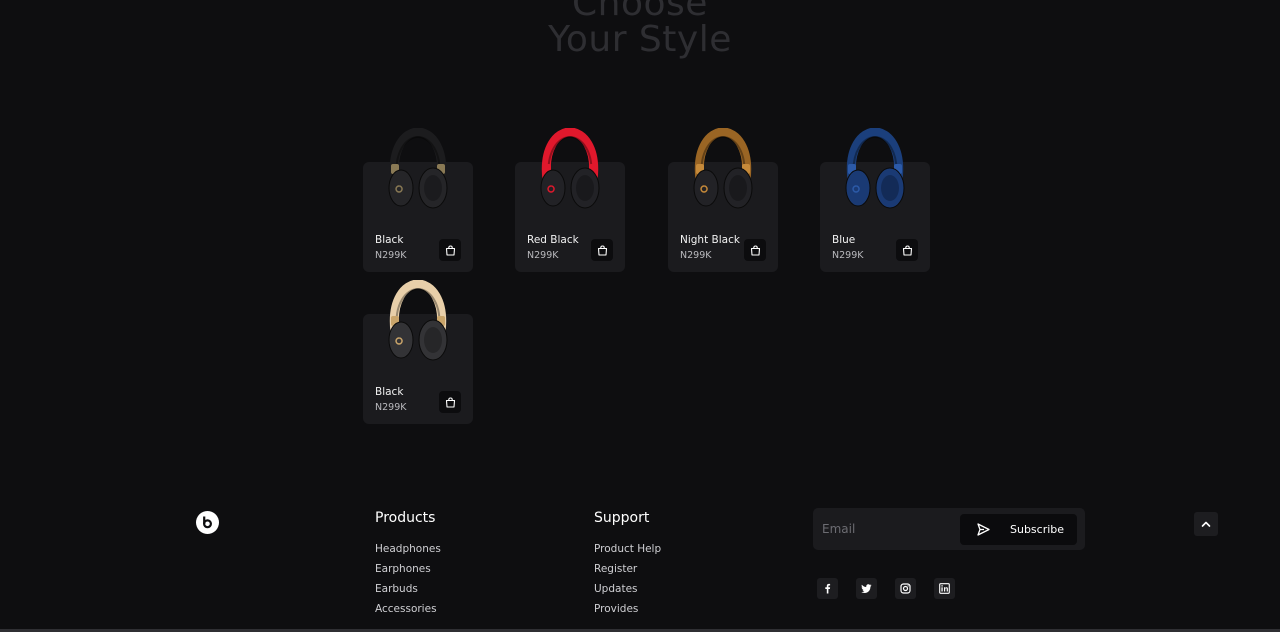  What do you see at coordinates (627, 549) in the screenshot?
I see `footer-link-product-help: Product Help` at bounding box center [627, 549].